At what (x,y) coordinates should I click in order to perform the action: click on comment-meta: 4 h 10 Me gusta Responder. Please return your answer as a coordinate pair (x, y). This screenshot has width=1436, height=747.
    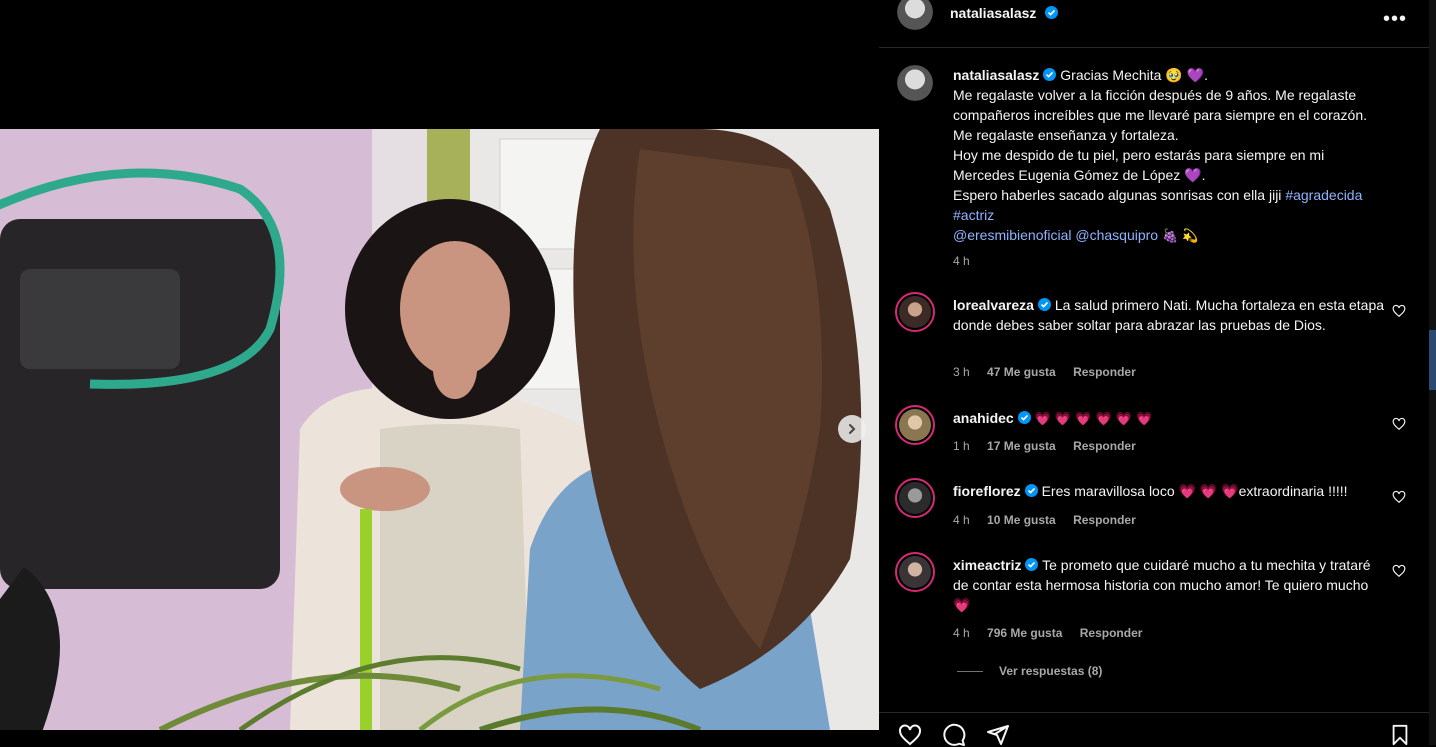
    Looking at the image, I should click on (1051, 520).